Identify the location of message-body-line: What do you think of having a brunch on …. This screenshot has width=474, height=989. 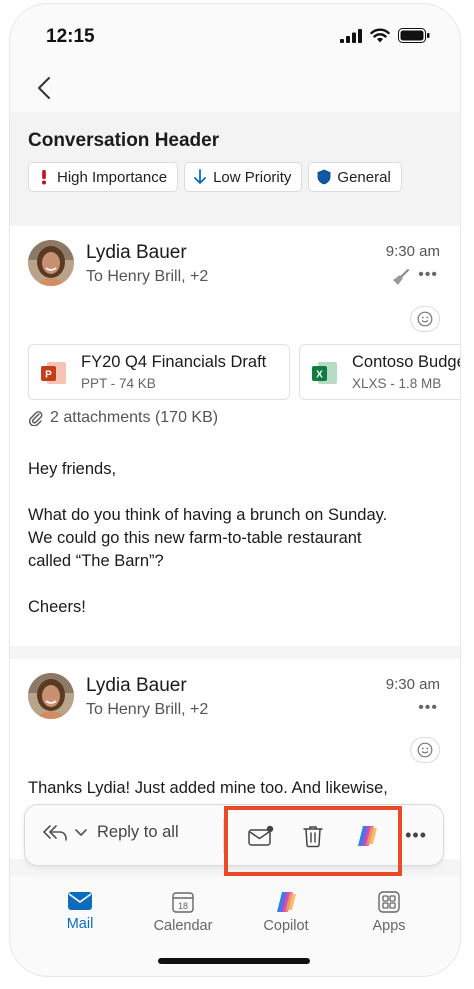
(208, 515).